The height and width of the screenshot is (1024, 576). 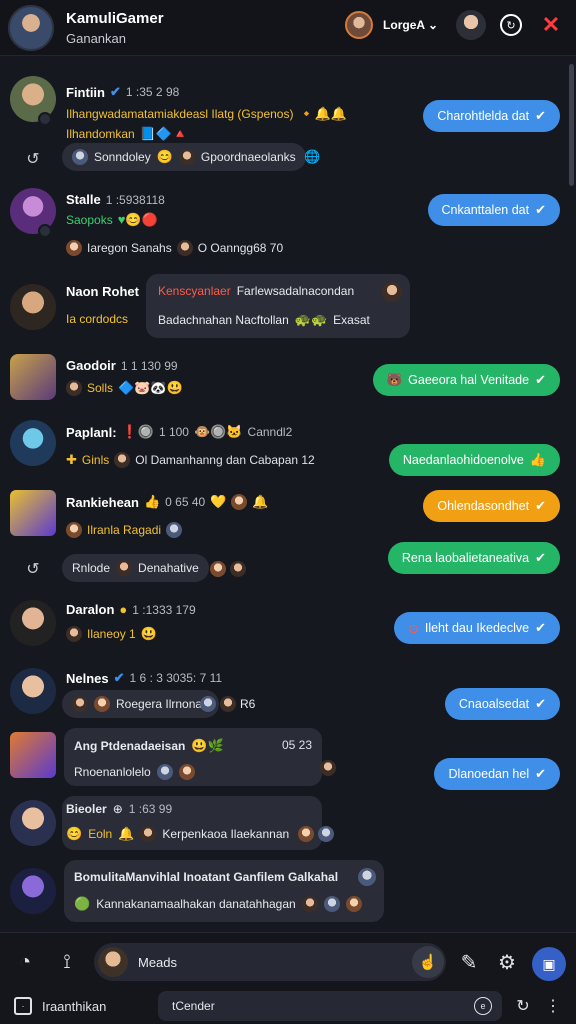 I want to click on reaction-row: ↺ Sonndoley 😊 Gpoordnaeolanks 🌐, so click(x=288, y=157).